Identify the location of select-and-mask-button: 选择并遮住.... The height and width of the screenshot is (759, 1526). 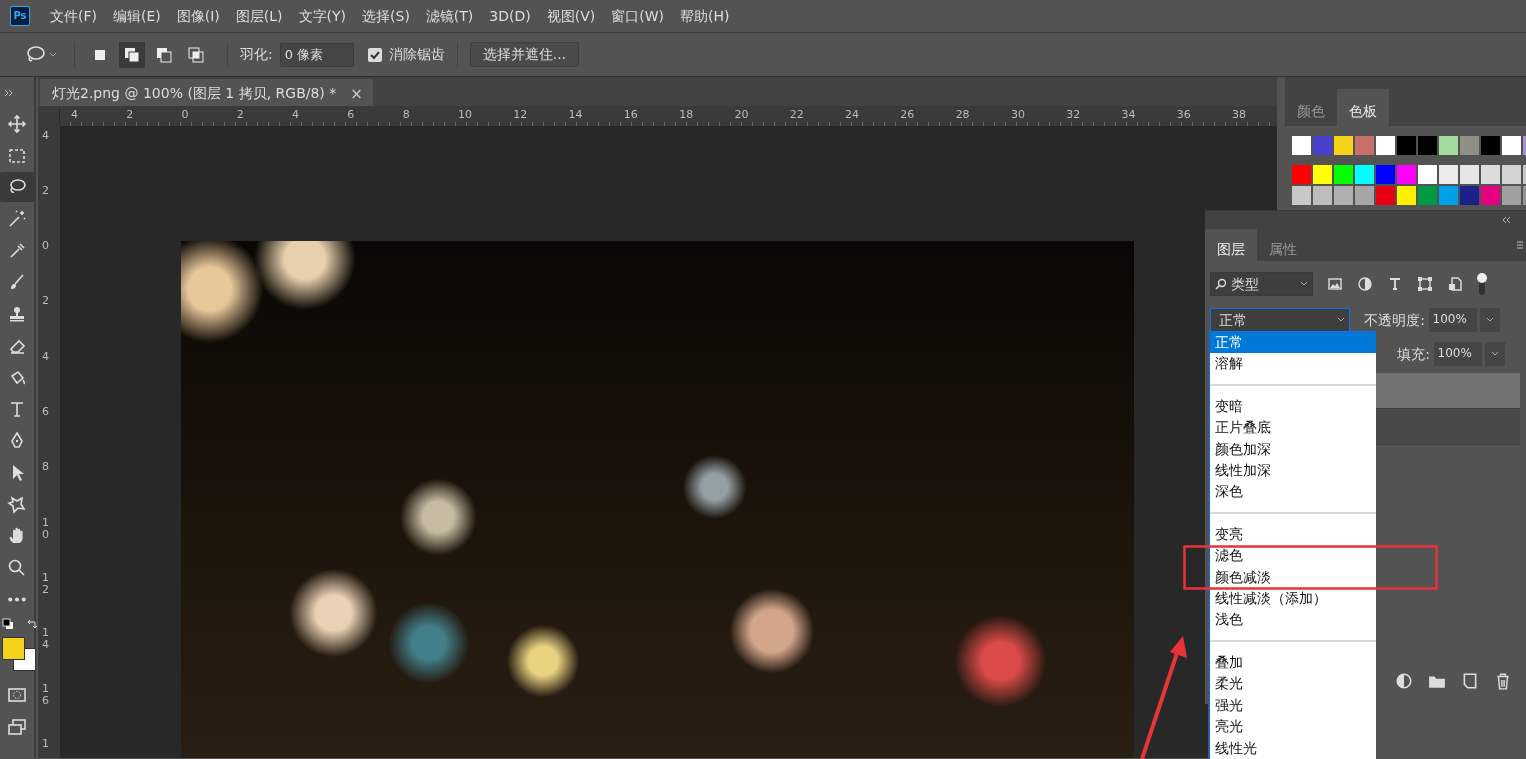
(524, 54).